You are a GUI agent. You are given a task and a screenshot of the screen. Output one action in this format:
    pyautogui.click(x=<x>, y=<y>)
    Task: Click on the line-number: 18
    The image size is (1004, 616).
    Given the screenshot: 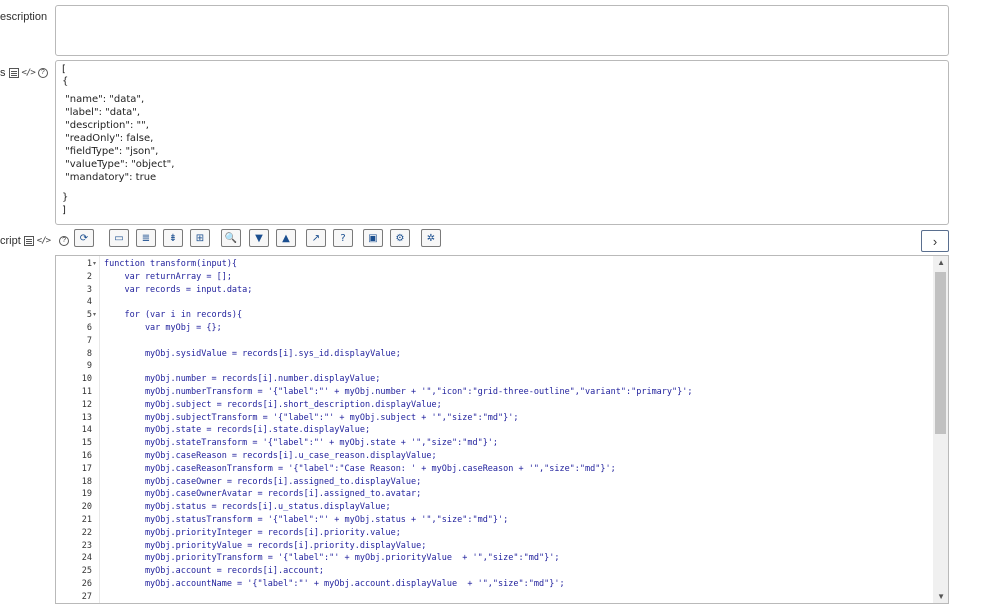 What is the action you would take?
    pyautogui.click(x=86, y=481)
    